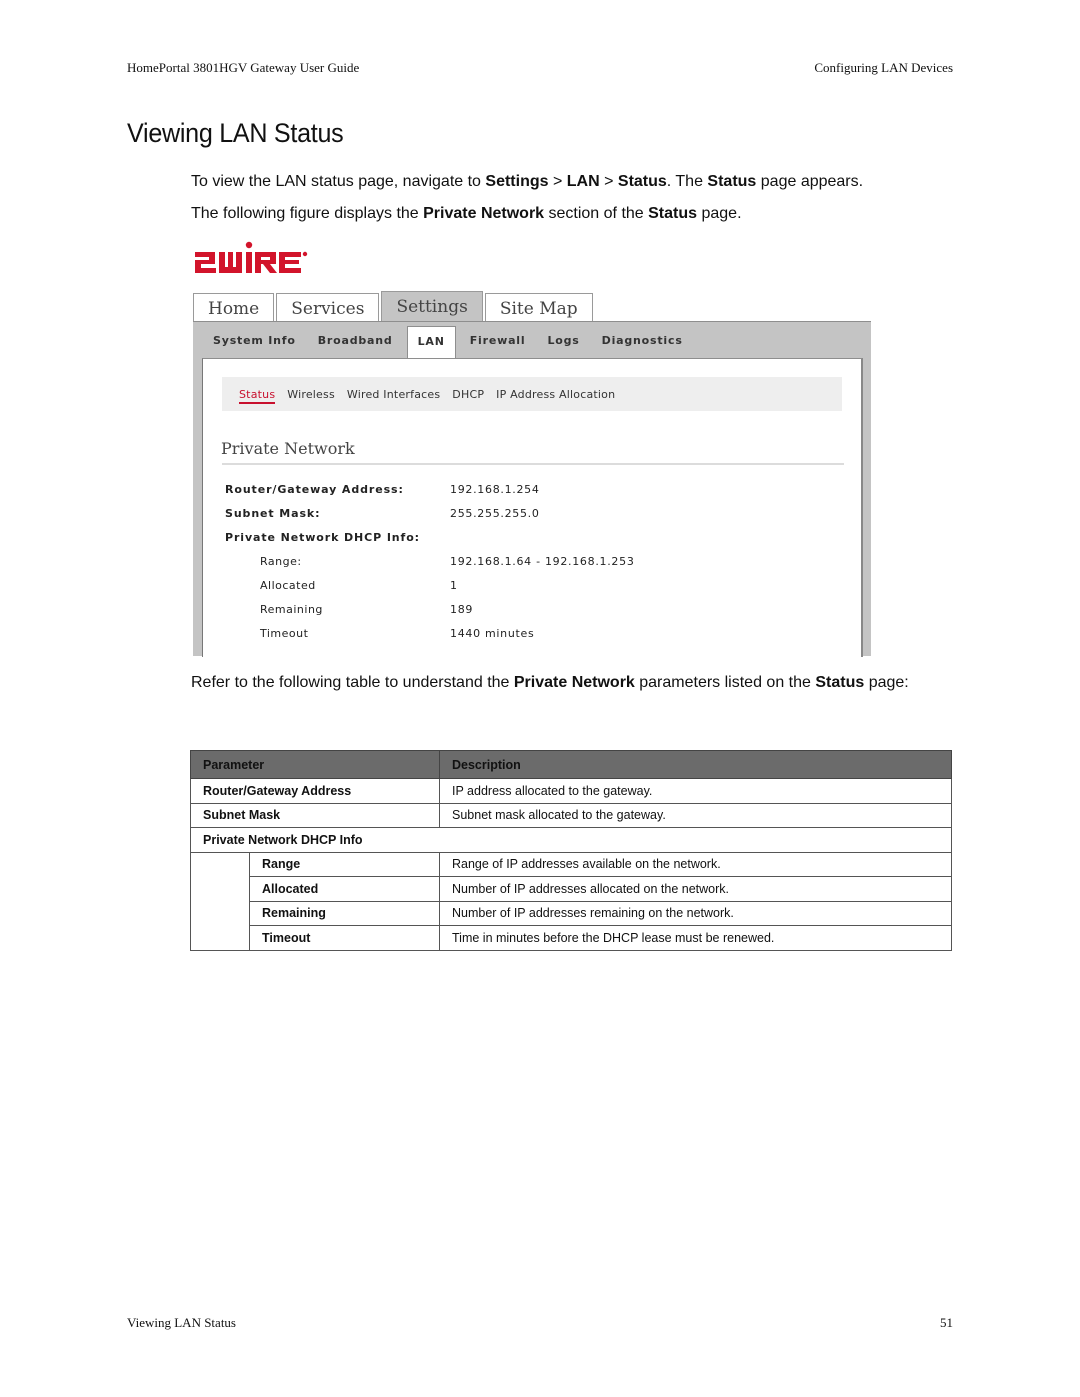 The width and height of the screenshot is (1080, 1397). I want to click on table-group-row: Private Network DHCP Info, so click(571, 840).